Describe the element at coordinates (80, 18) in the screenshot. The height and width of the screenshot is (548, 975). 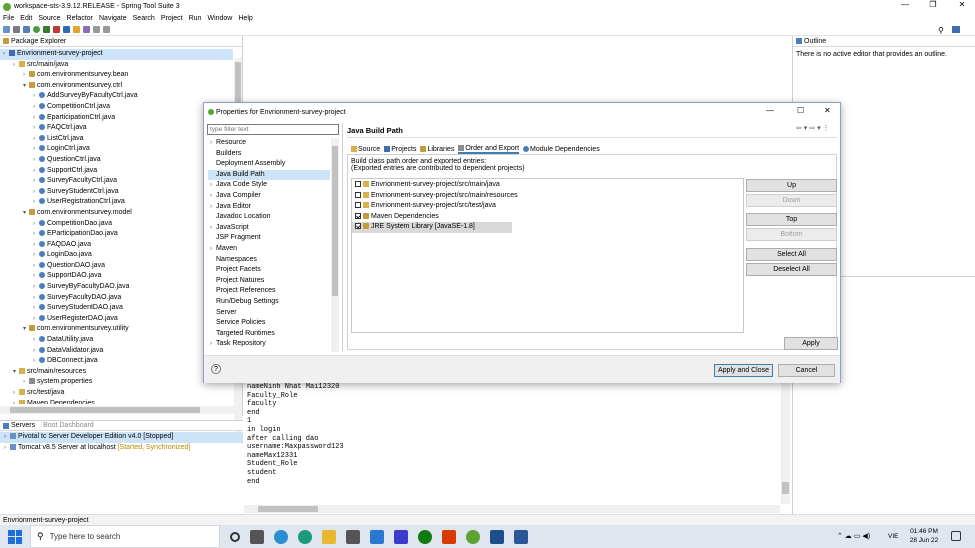
I see `menu-refactor: Refactor` at that location.